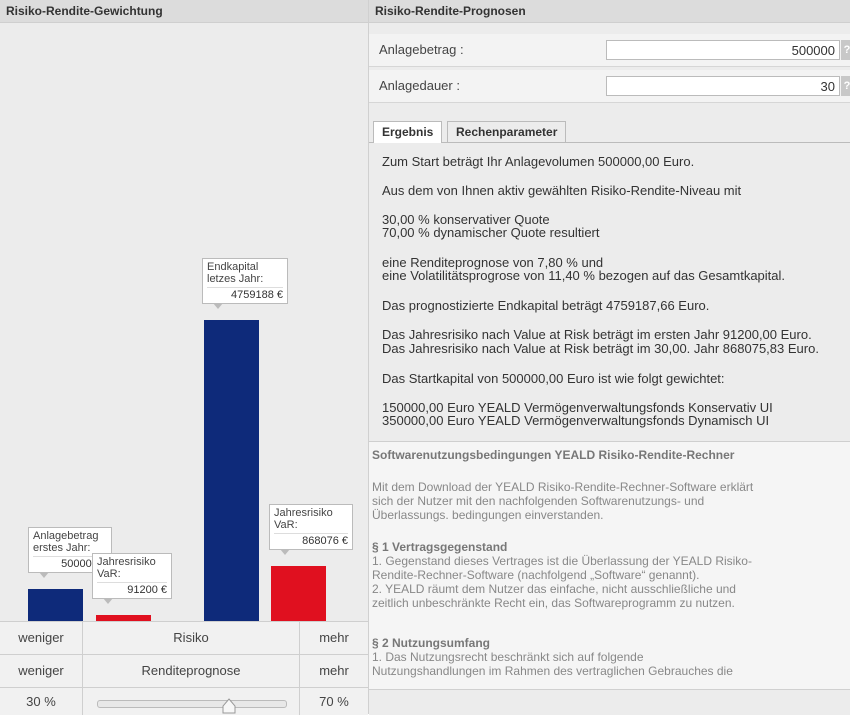 The width and height of the screenshot is (850, 726). Describe the element at coordinates (311, 540) in the screenshot. I see `tooltip-value: 868076 €` at that location.